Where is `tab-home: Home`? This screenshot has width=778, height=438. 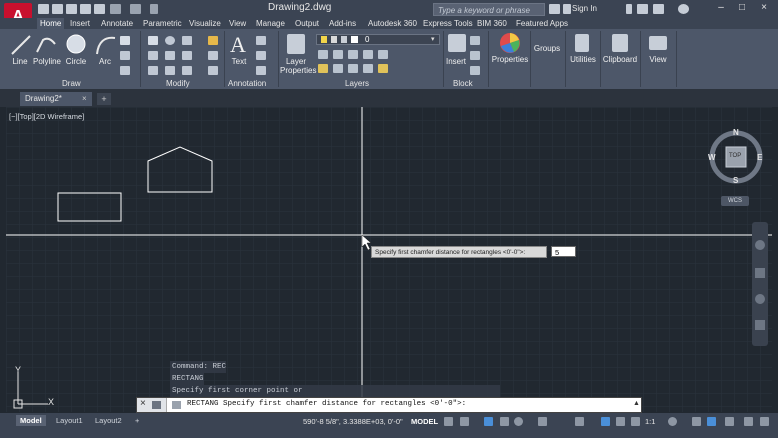 tab-home: Home is located at coordinates (51, 23).